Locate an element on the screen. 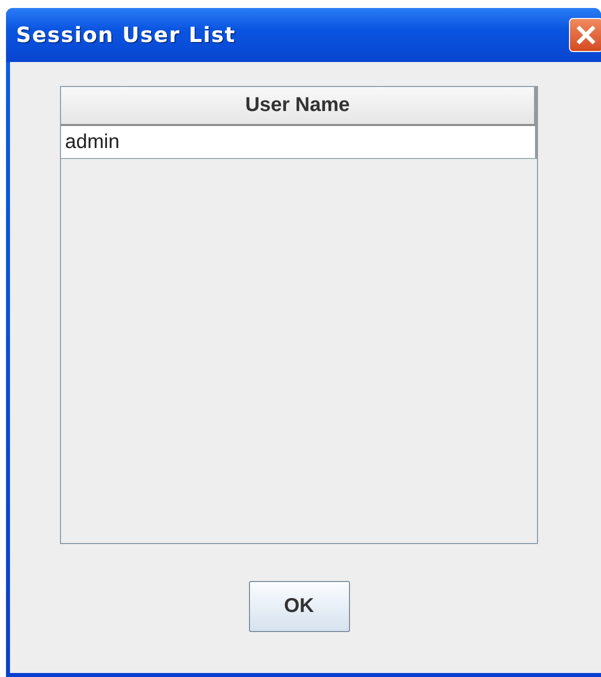 This screenshot has height=677, width=601. column-header: User Name is located at coordinates (299, 106).